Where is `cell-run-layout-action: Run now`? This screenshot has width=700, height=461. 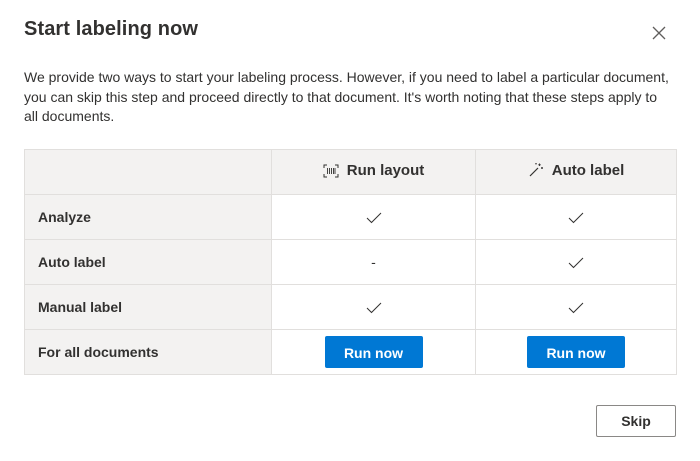 cell-run-layout-action: Run now is located at coordinates (373, 352).